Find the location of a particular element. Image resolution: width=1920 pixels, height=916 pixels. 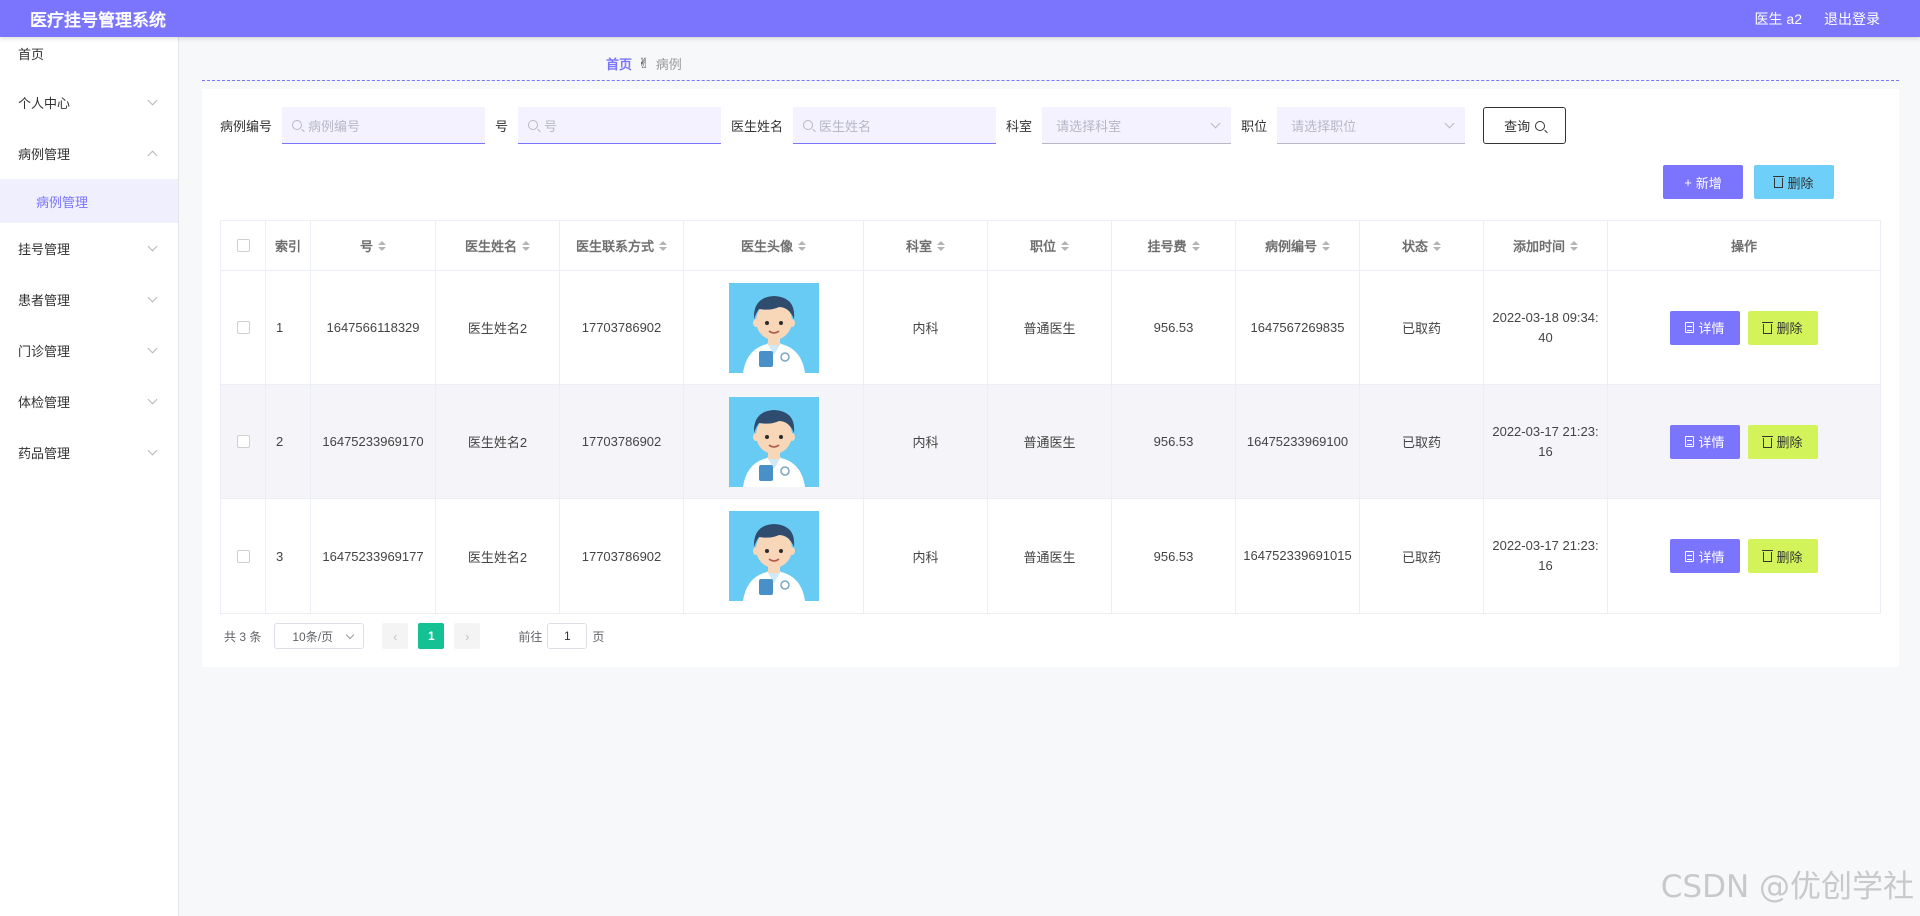

cell-text: 16475233969170 is located at coordinates (373, 441).